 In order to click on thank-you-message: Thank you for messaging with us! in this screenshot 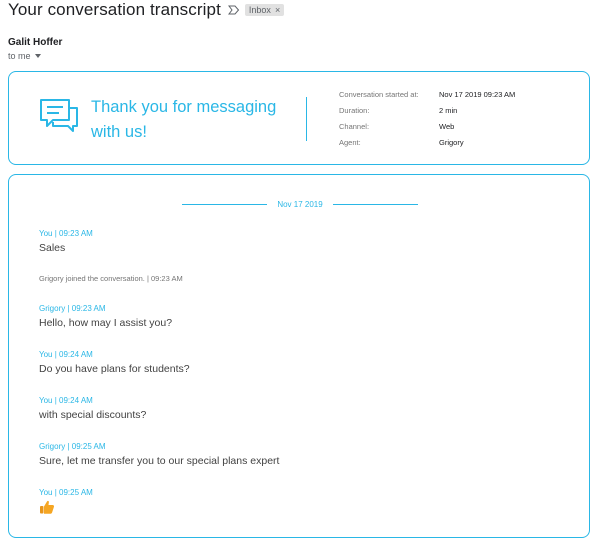, I will do `click(184, 119)`.